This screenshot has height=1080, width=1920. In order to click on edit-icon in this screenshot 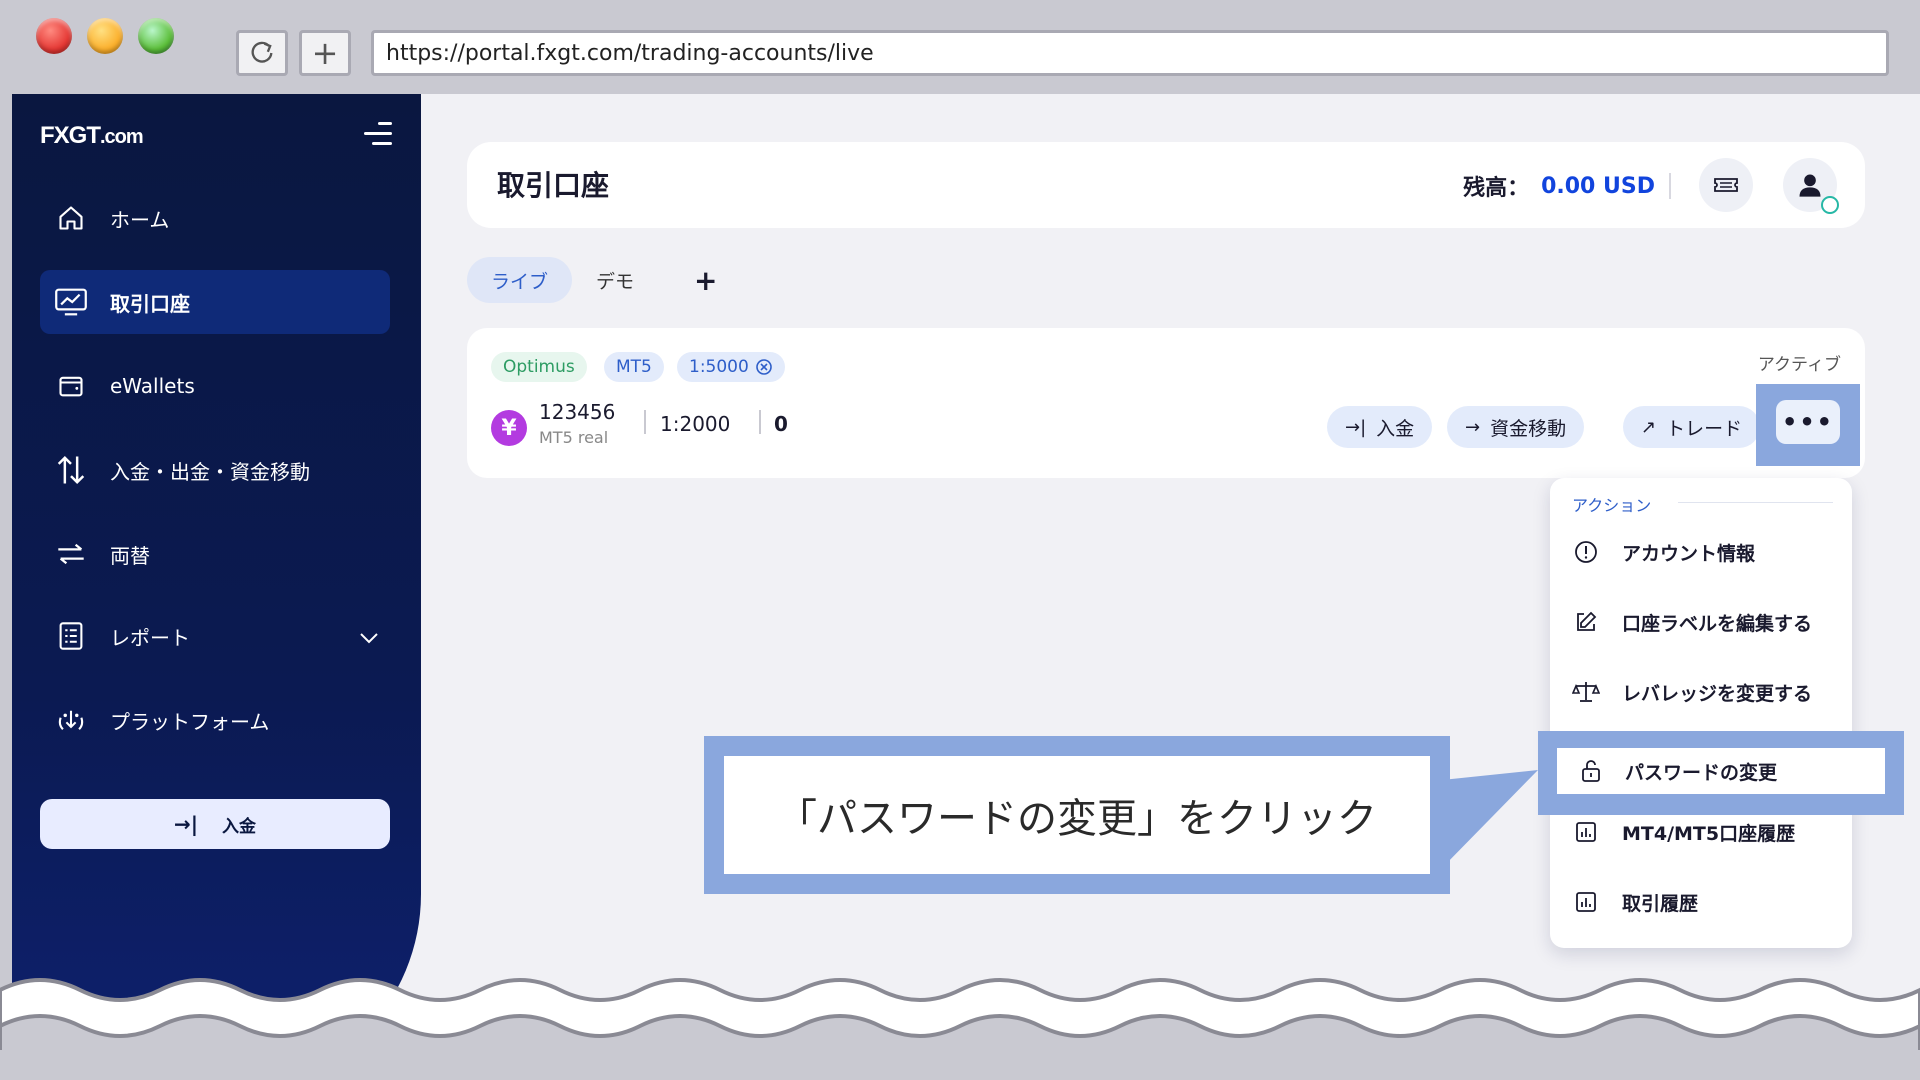, I will do `click(1586, 622)`.